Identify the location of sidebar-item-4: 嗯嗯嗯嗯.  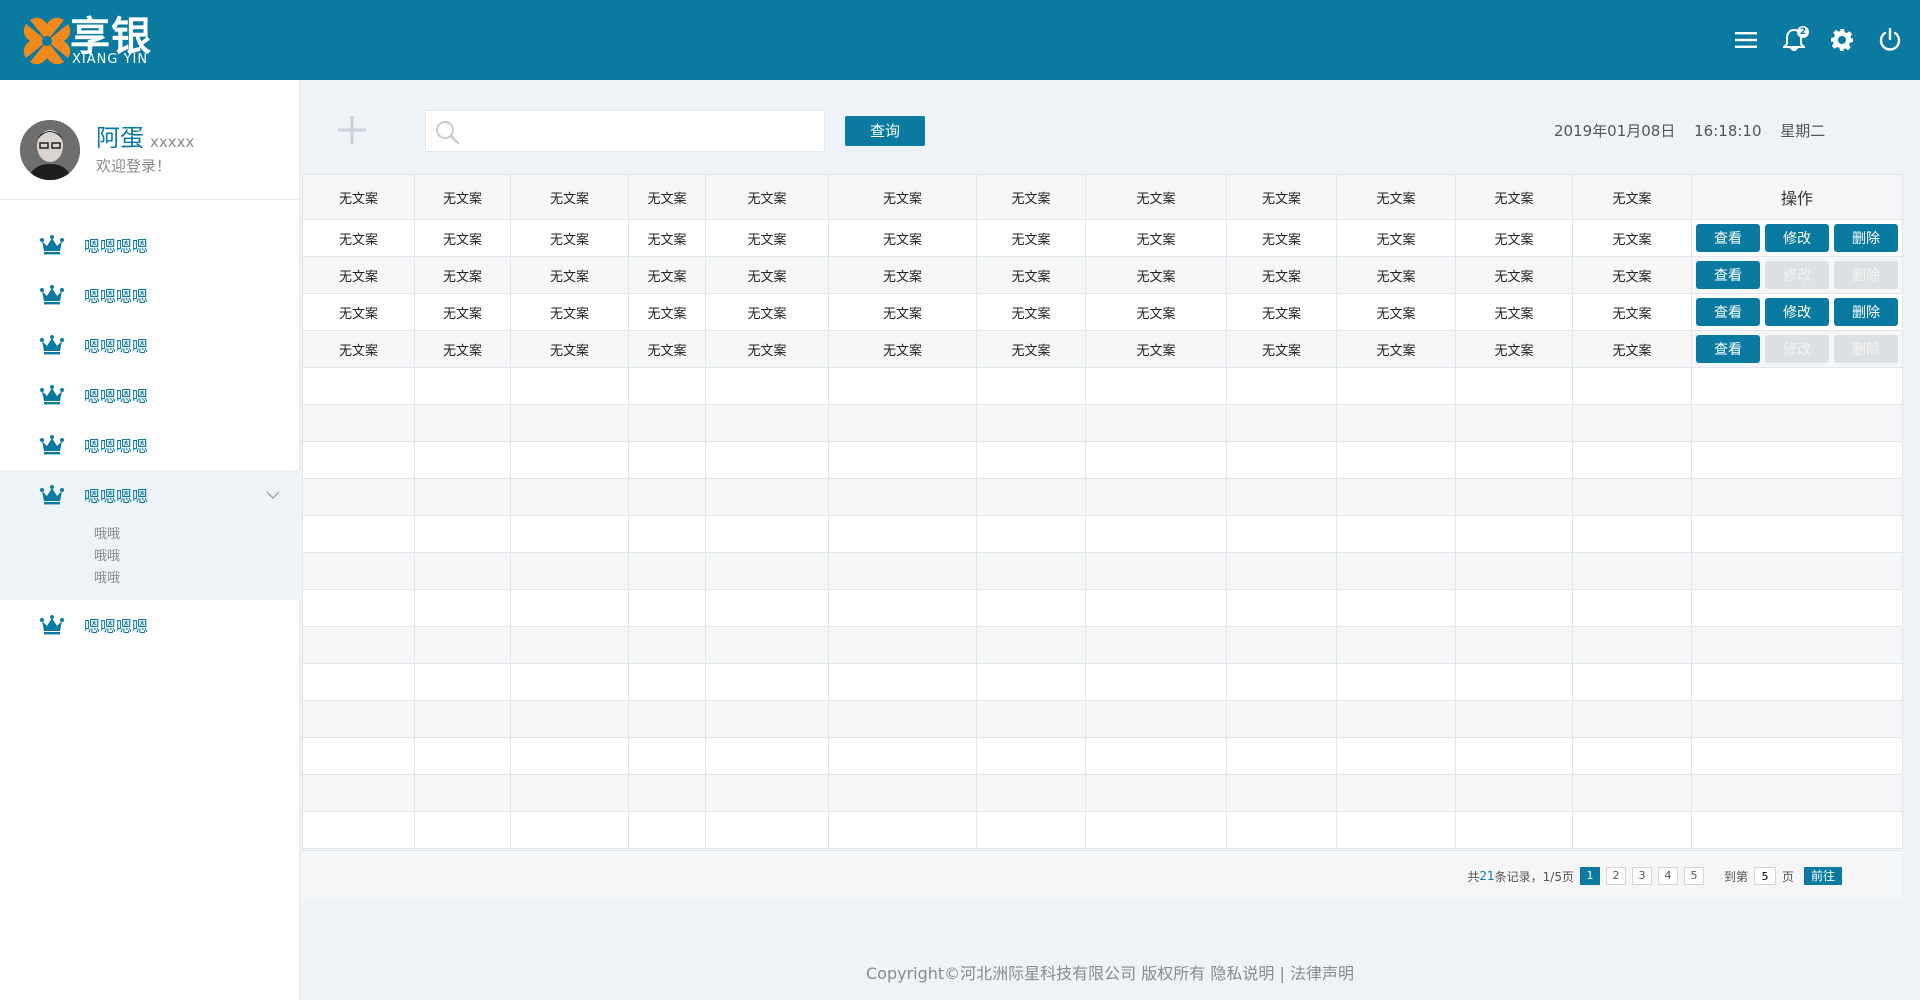
(150, 395).